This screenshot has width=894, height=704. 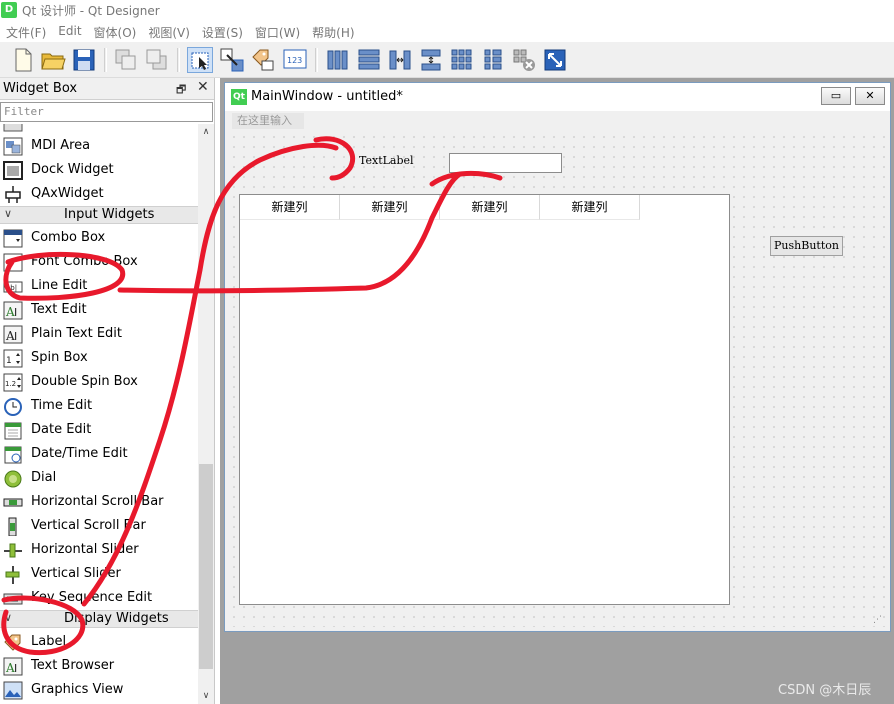 What do you see at coordinates (26, 32) in the screenshot?
I see `menu-file: 文件(F)` at bounding box center [26, 32].